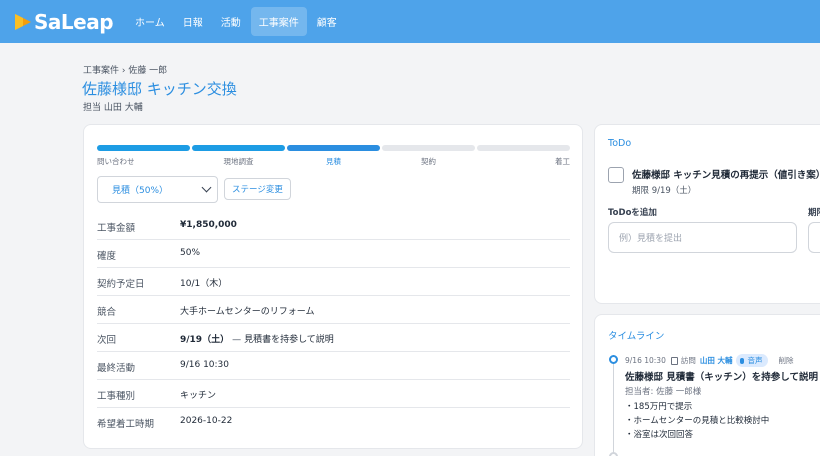  I want to click on detail-value: ¥1,850,000, so click(208, 225).